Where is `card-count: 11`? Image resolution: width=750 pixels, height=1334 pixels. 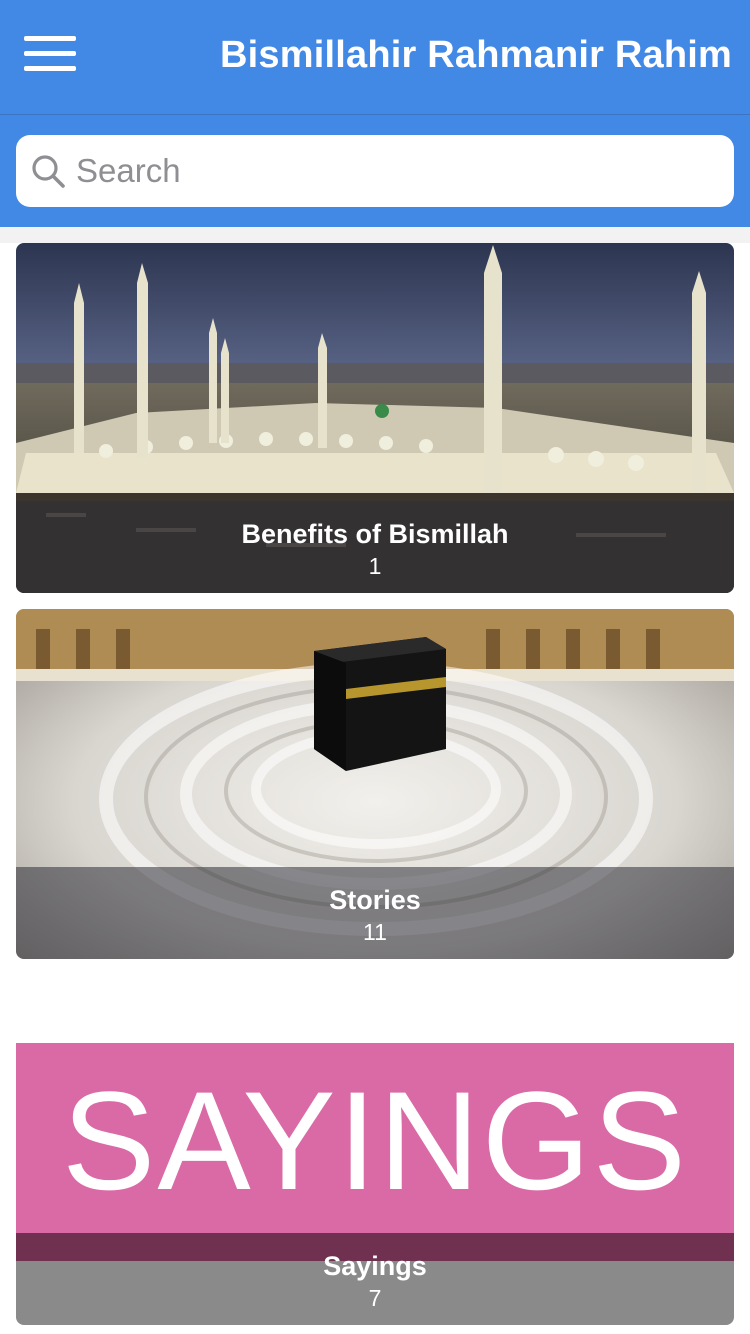
card-count: 11 is located at coordinates (375, 932).